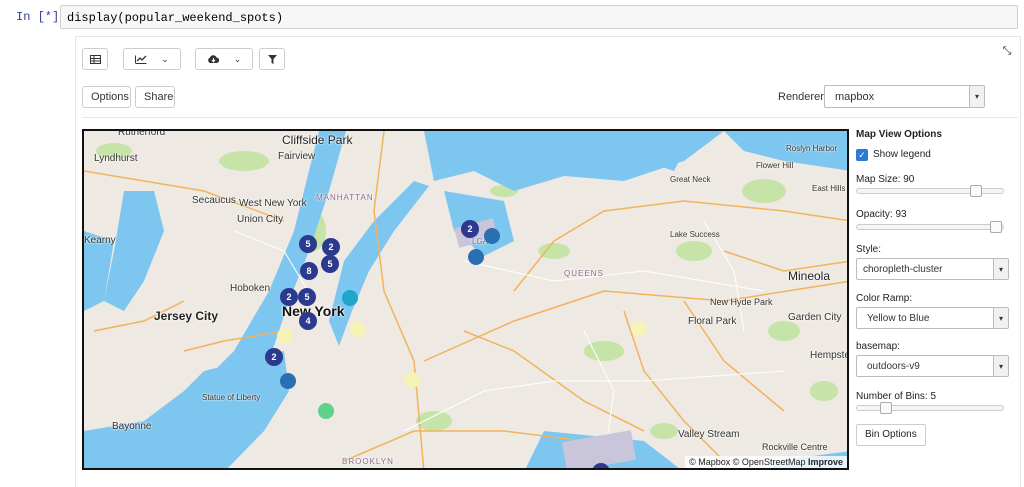 This screenshot has width=1024, height=487. I want to click on place-label: Hempstead, so click(828, 355).